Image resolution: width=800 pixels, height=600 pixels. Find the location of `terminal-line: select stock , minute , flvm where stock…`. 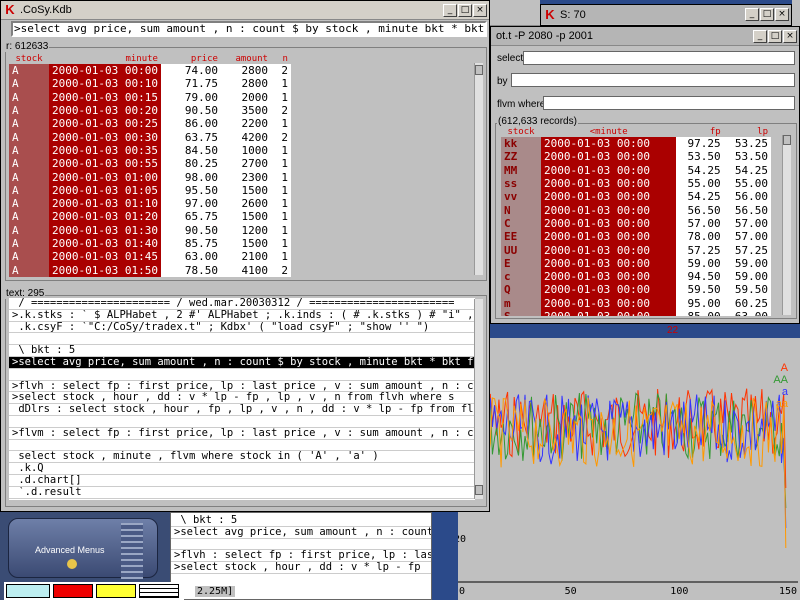

terminal-line: select stock , minute , flvm where stock… is located at coordinates (242, 457).